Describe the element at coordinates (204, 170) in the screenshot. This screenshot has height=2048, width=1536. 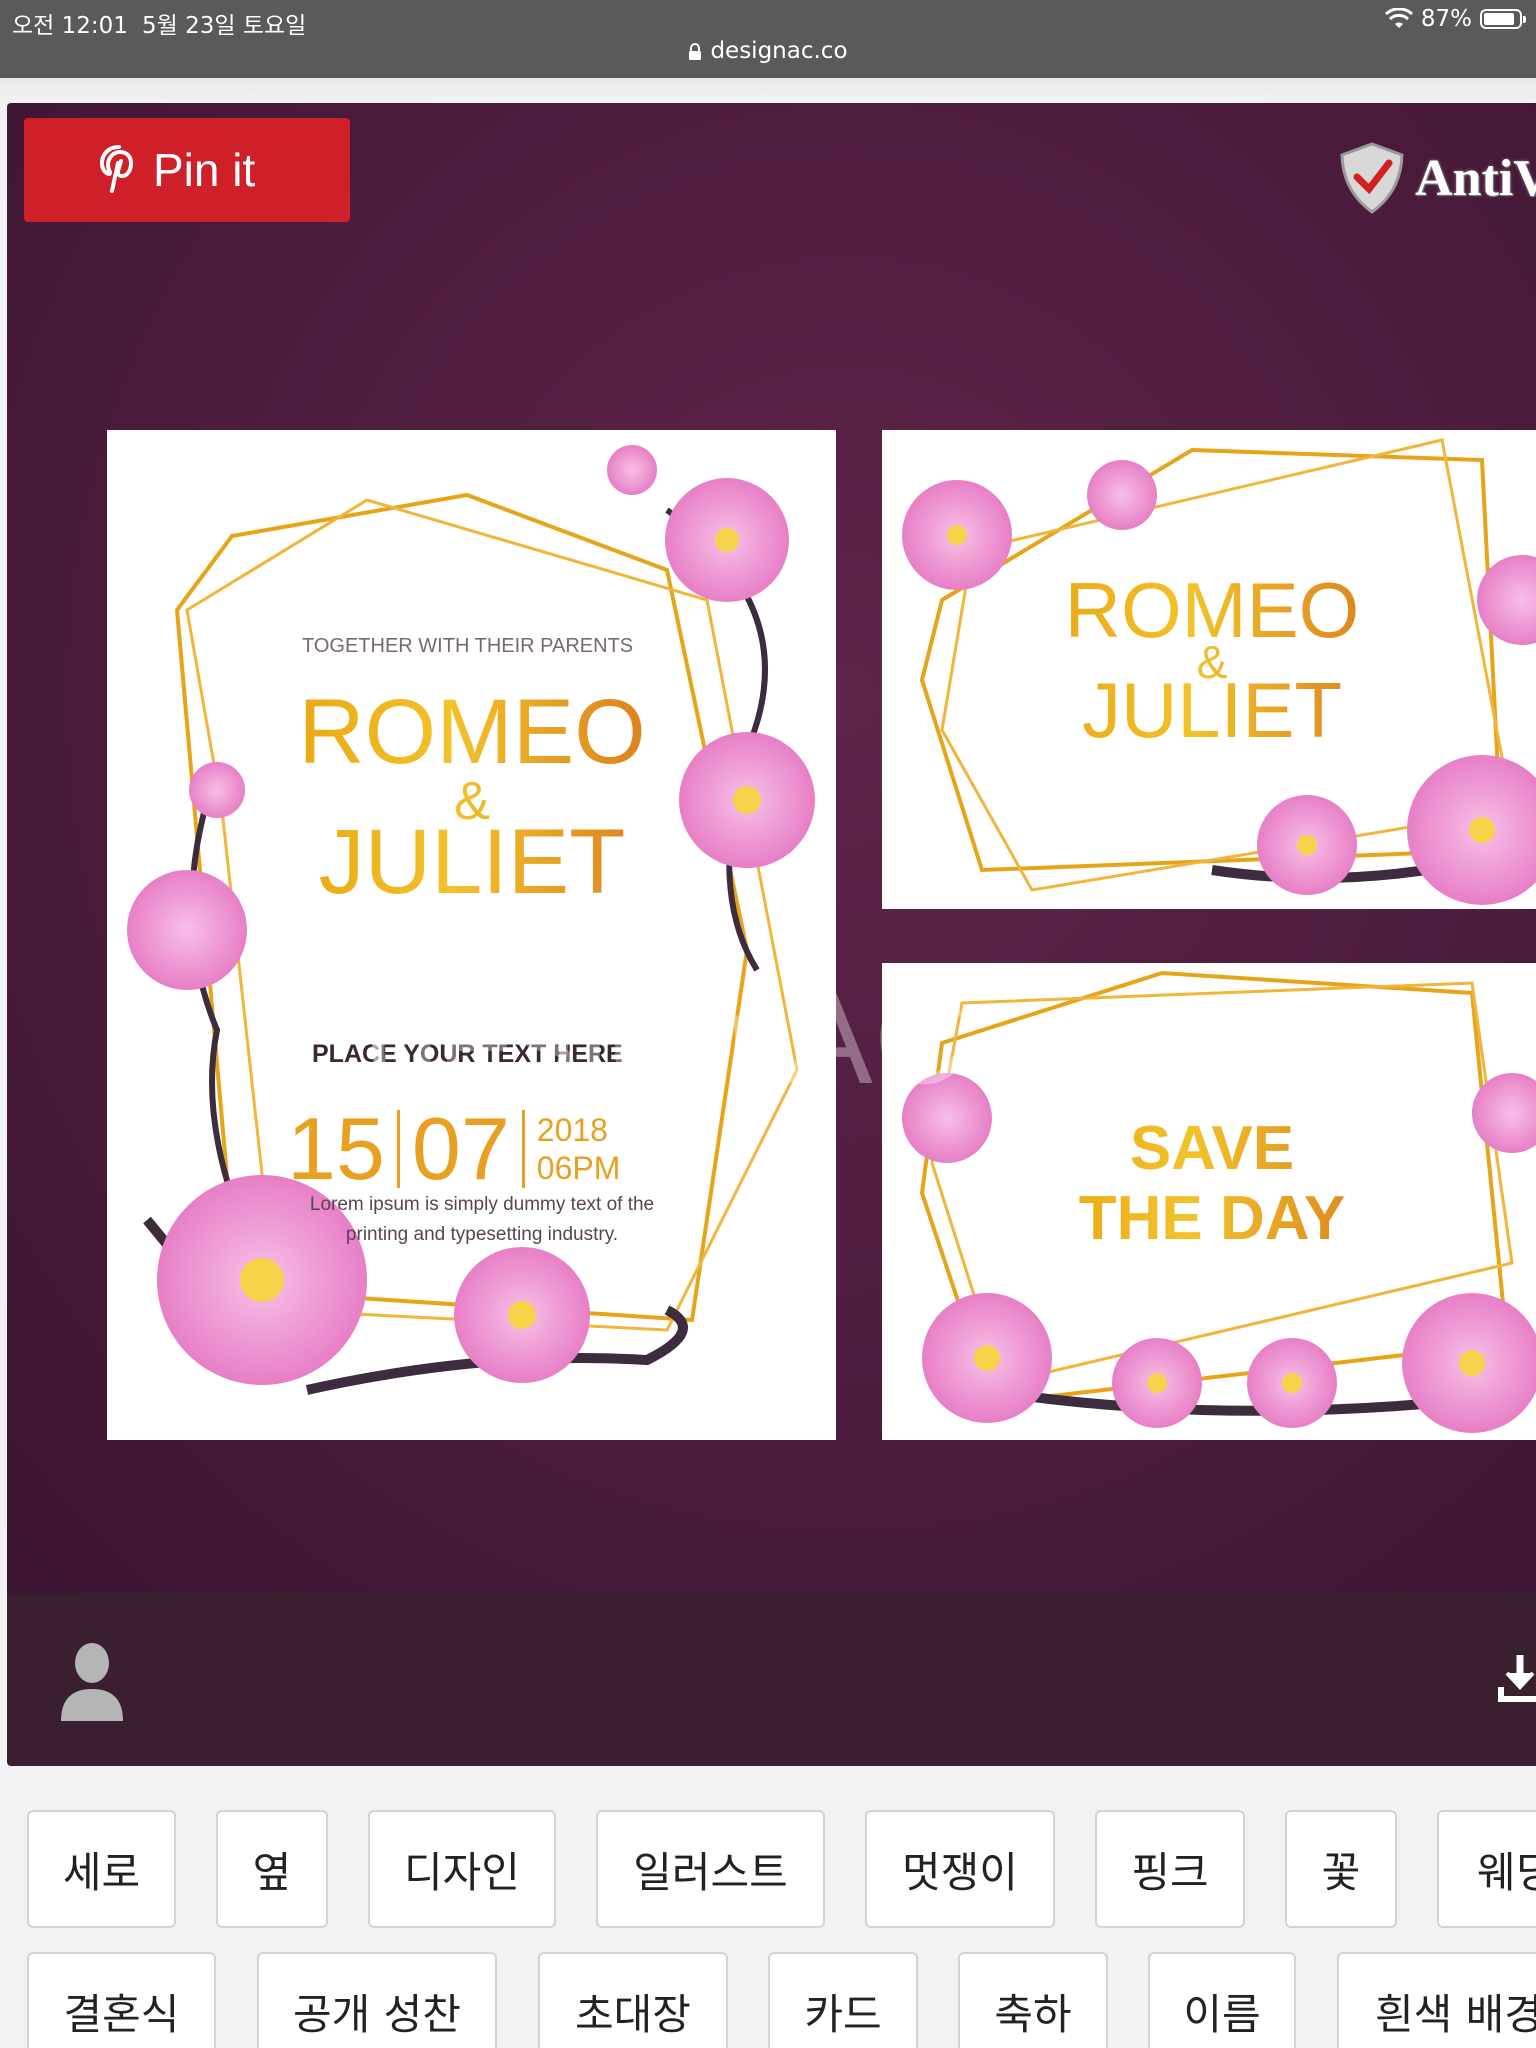
I see `pin-it-label: Pin it` at that location.